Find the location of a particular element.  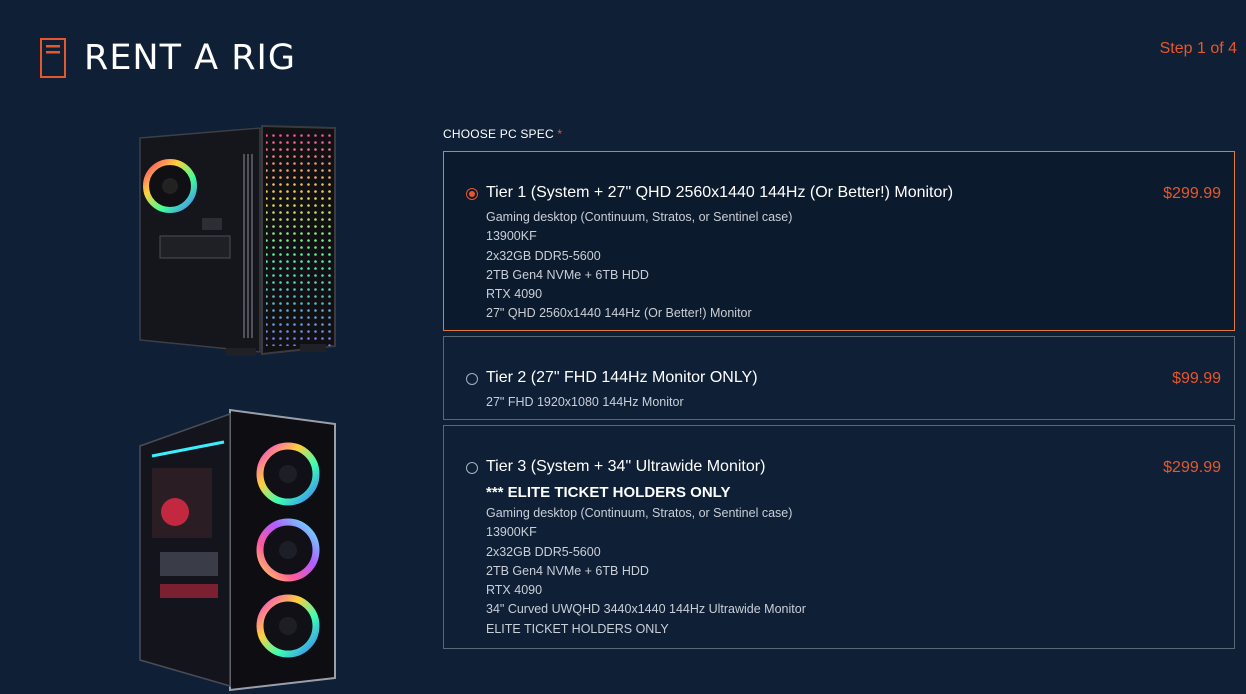

option-title: Tier 2 (27" FHD 144Hz Monitor ONLY) is located at coordinates (622, 377).